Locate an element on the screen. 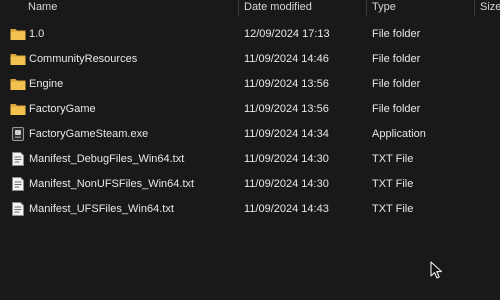  file-type: Application is located at coordinates (399, 134).